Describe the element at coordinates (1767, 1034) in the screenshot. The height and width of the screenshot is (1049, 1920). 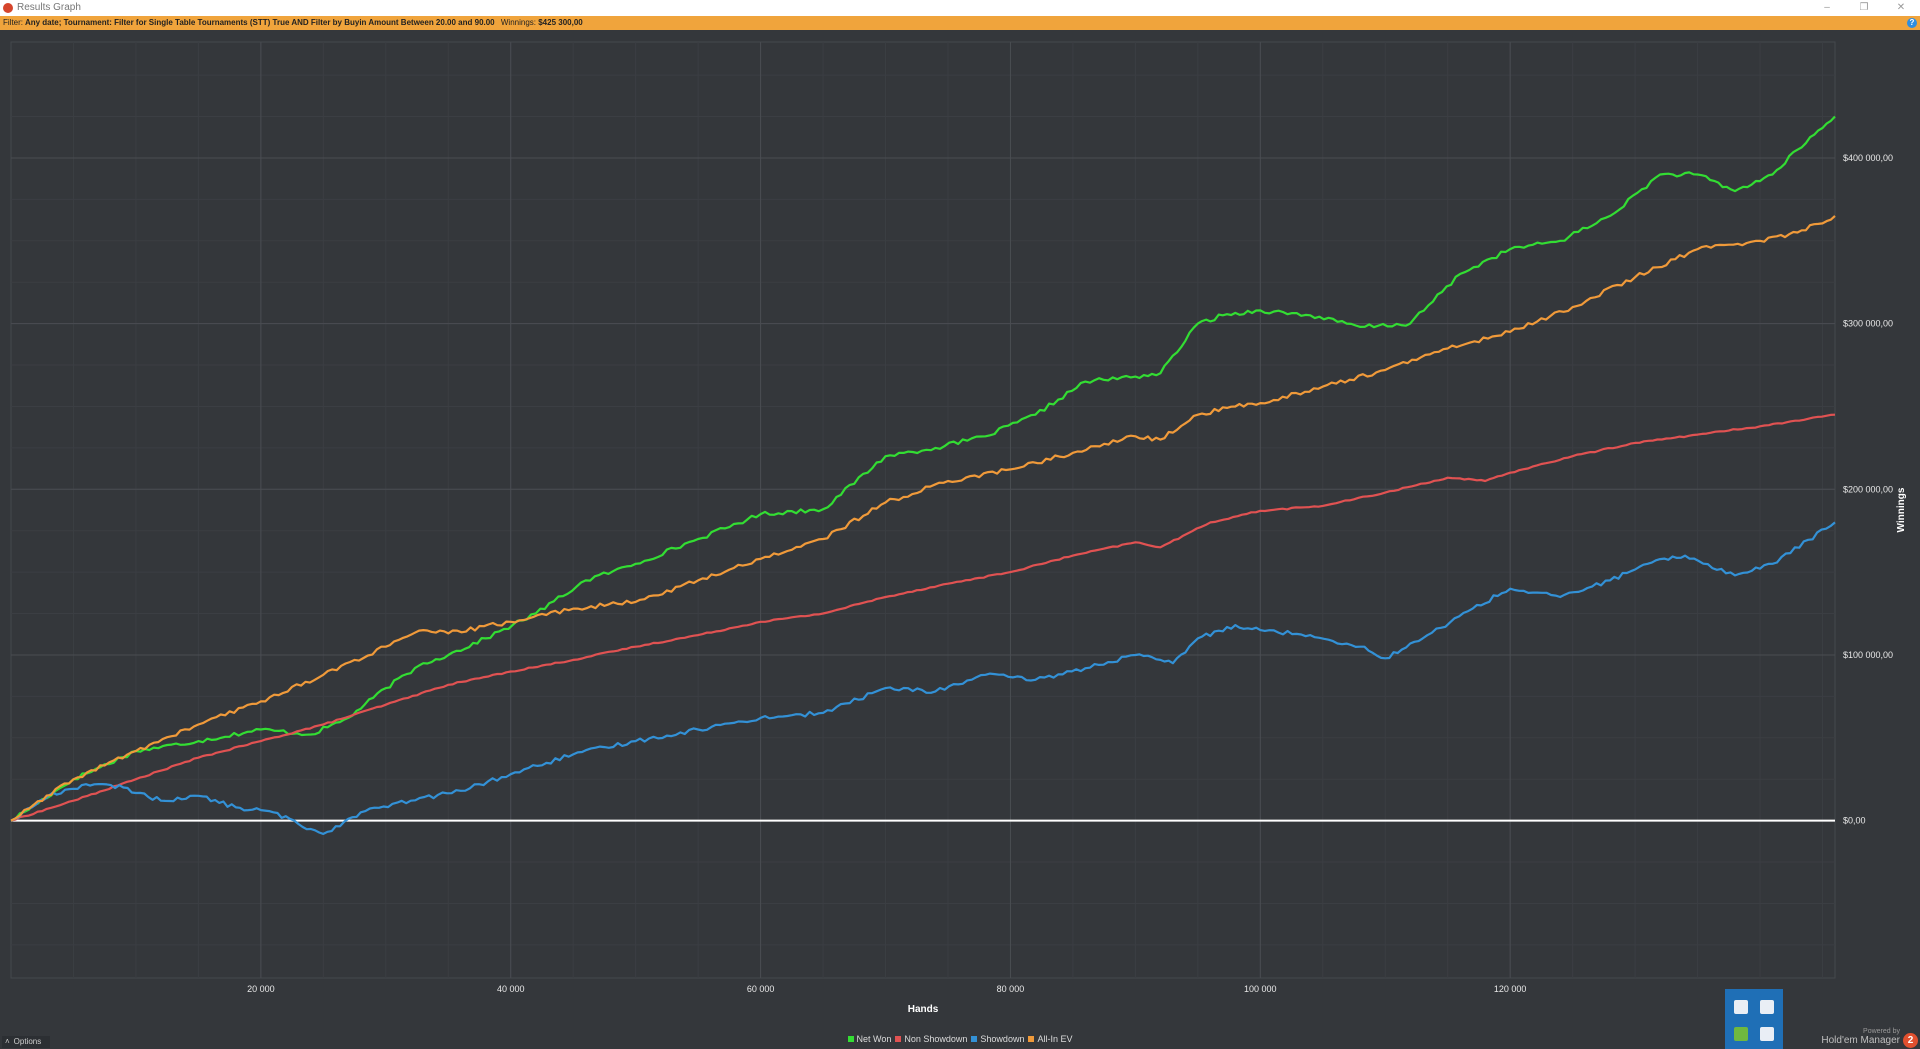
I see `tray-hud-icon` at that location.